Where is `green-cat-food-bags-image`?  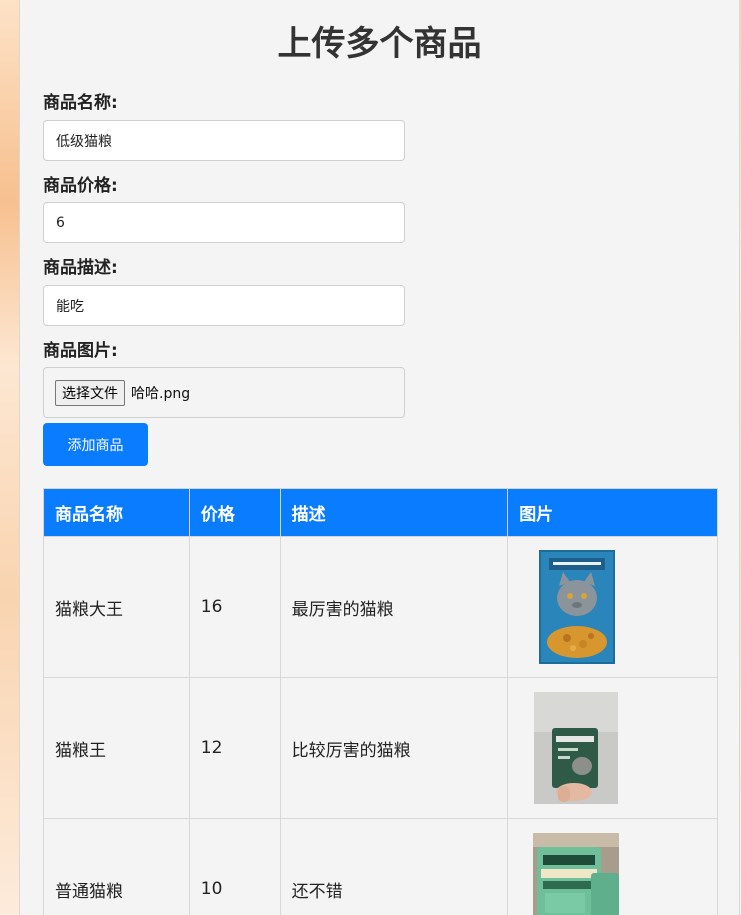
green-cat-food-bags-image is located at coordinates (576, 874).